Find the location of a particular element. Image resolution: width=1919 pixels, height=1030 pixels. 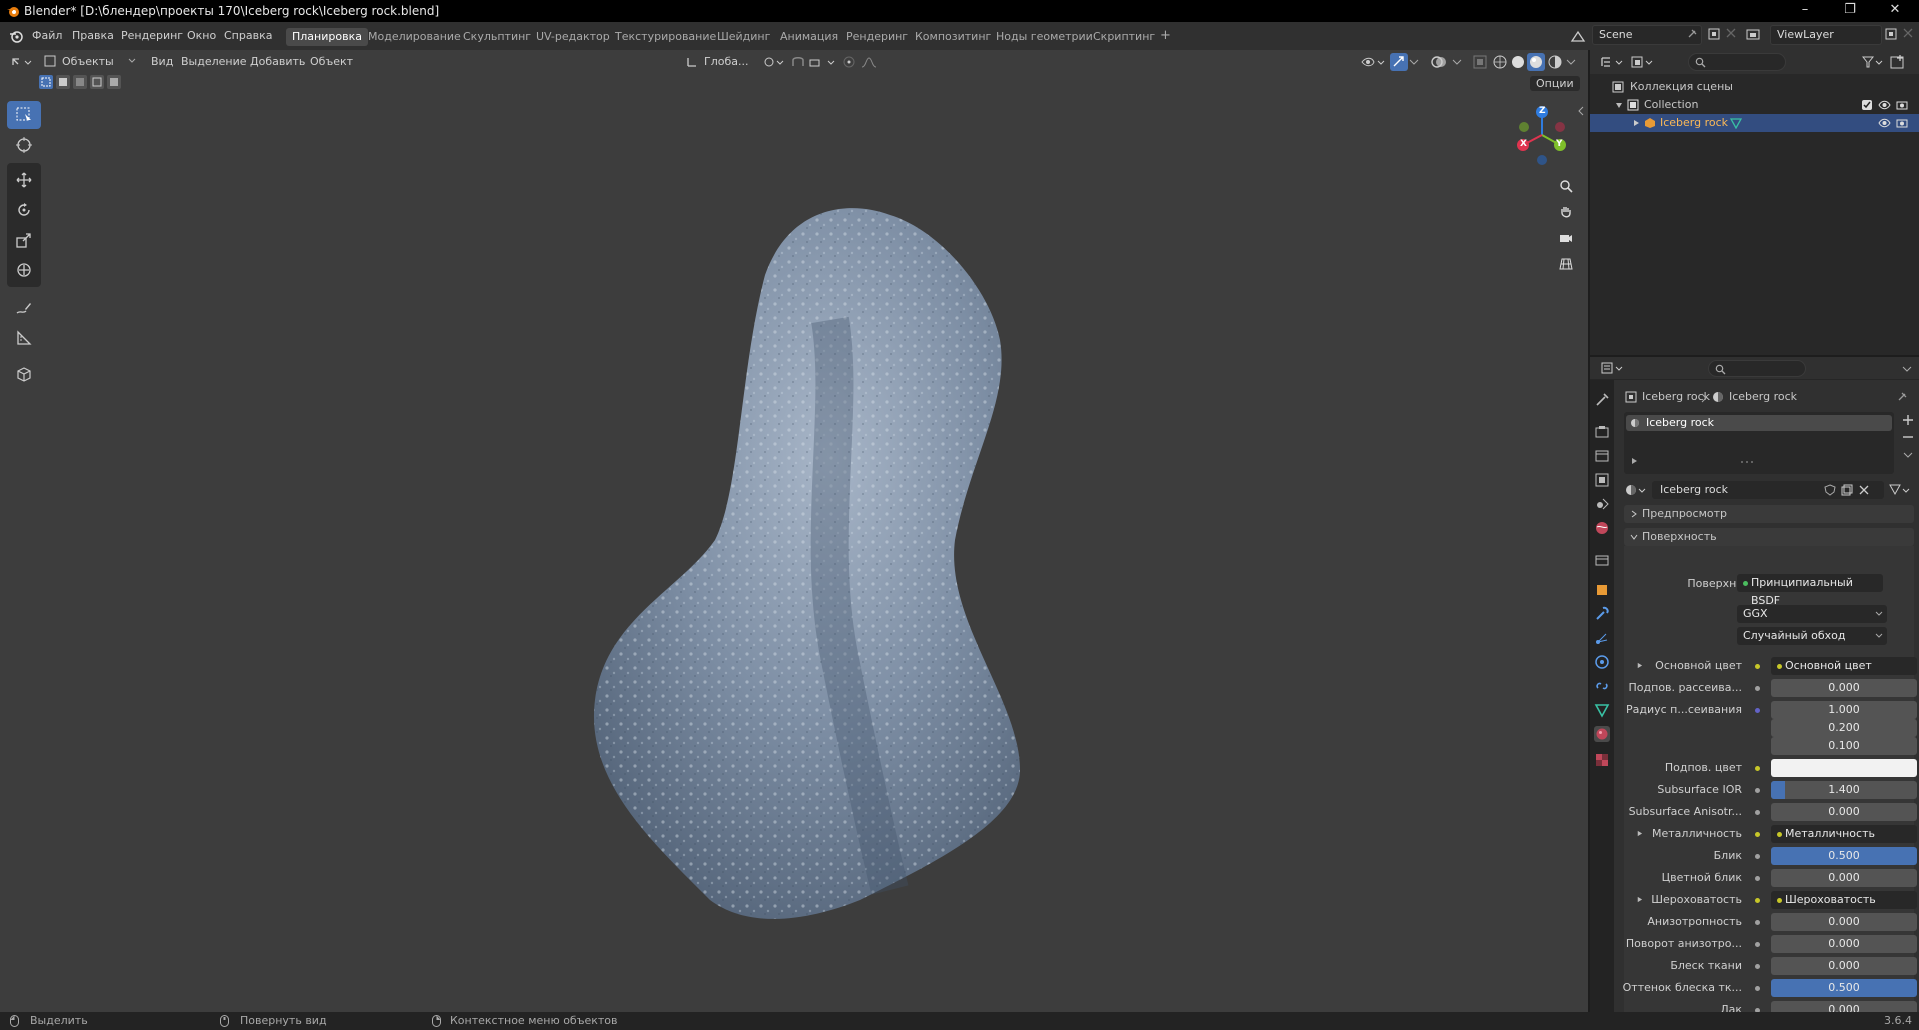

visibility-selectability-icon is located at coordinates (1373, 62).